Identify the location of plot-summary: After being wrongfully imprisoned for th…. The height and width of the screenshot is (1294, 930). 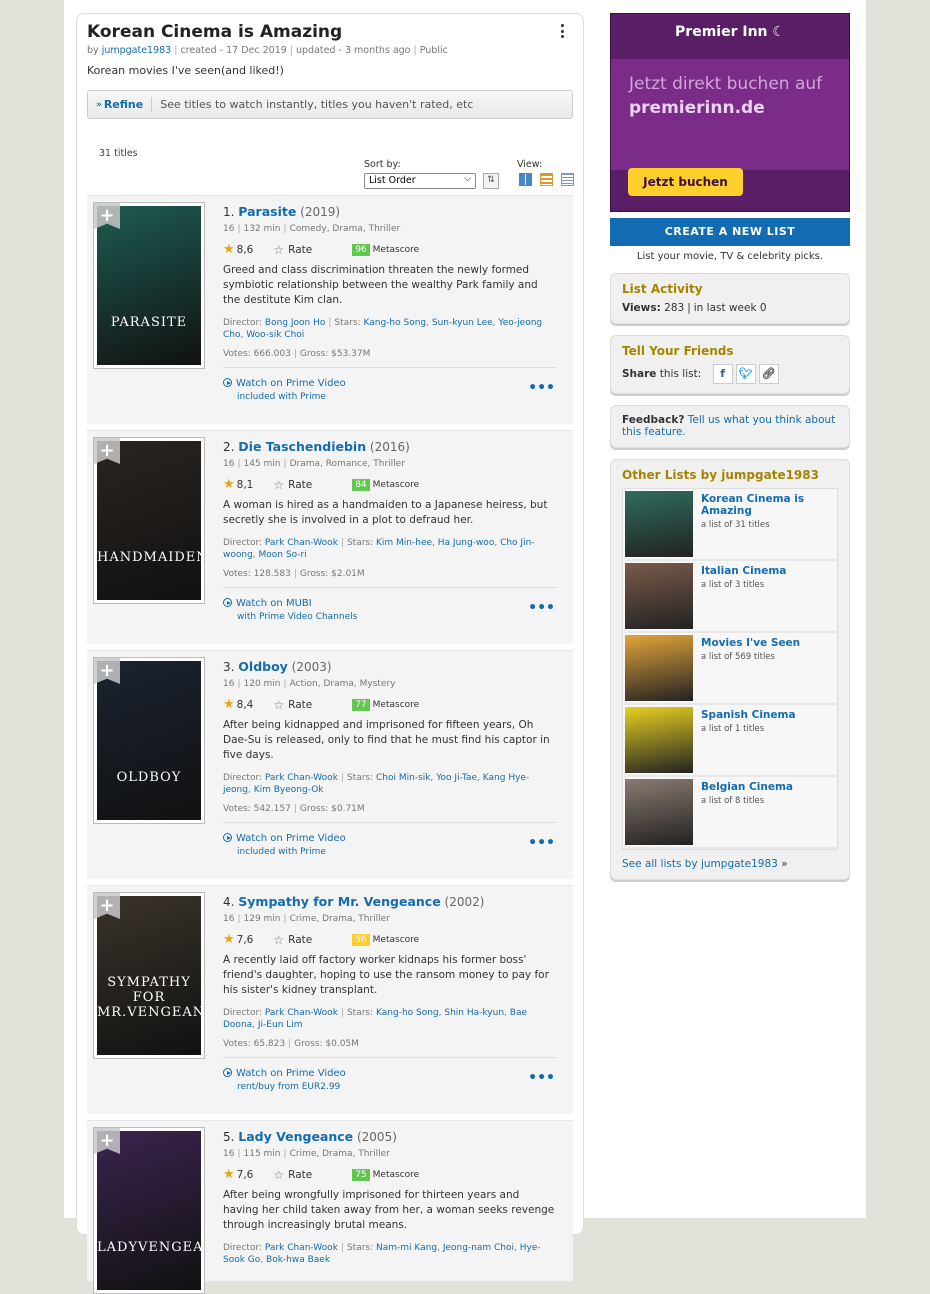
(389, 1210).